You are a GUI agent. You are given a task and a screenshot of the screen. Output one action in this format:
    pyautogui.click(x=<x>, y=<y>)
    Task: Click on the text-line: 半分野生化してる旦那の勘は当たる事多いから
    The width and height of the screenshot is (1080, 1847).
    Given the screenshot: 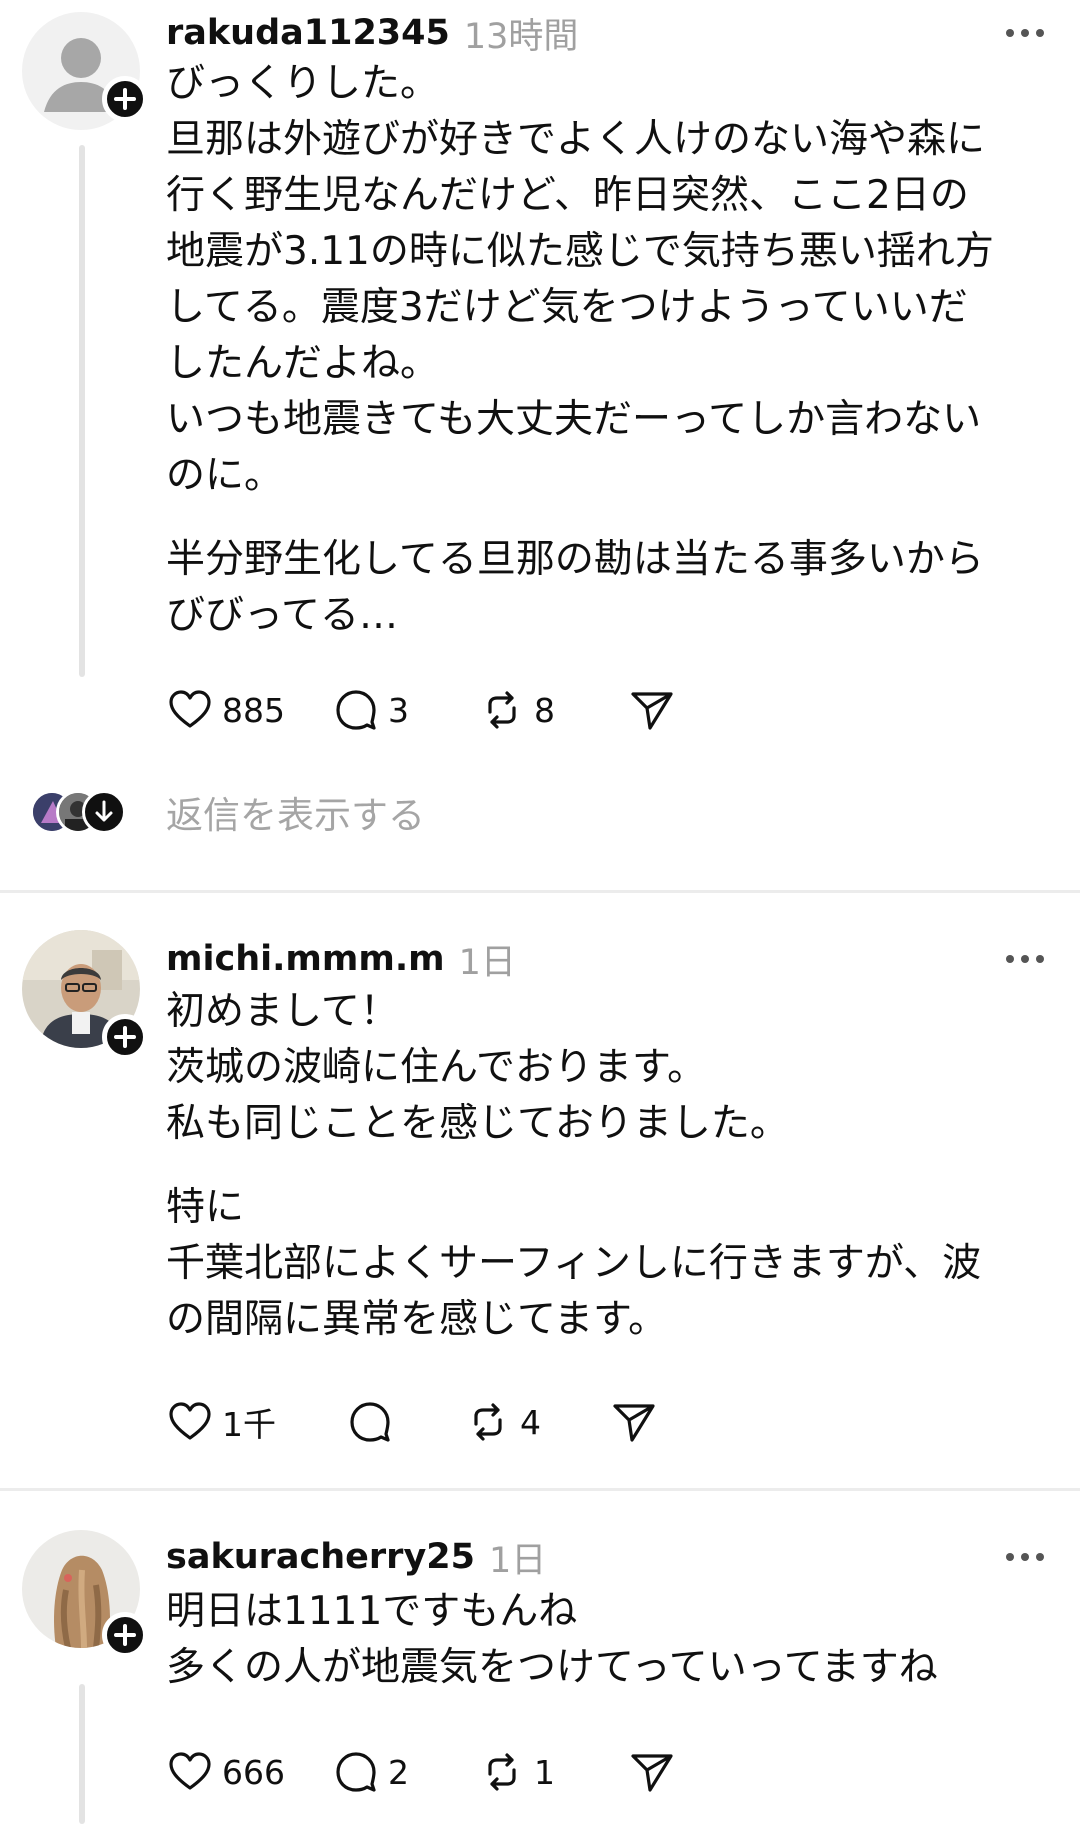 What is the action you would take?
    pyautogui.click(x=575, y=559)
    